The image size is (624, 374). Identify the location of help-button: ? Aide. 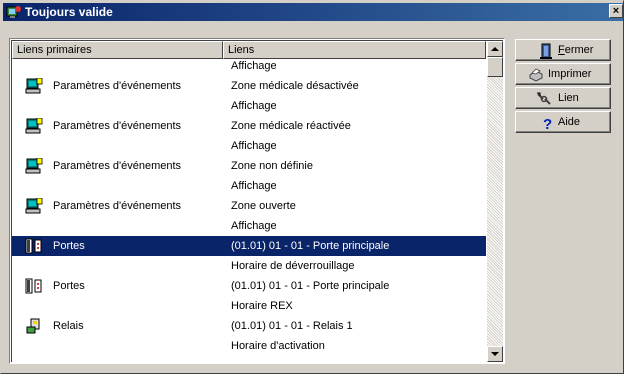
(563, 122).